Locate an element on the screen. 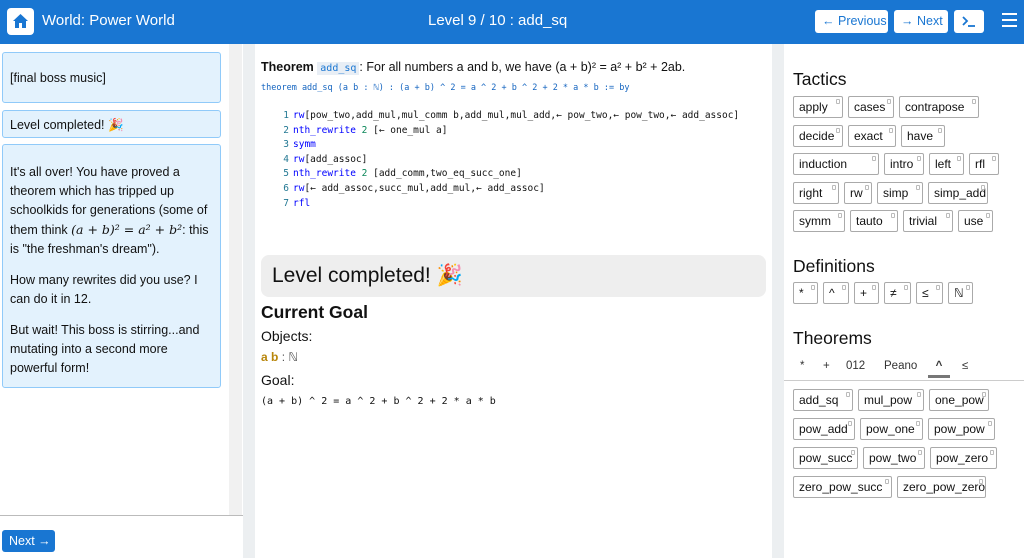 This screenshot has width=1024, height=558. theorem-chip: add_sq is located at coordinates (823, 400).